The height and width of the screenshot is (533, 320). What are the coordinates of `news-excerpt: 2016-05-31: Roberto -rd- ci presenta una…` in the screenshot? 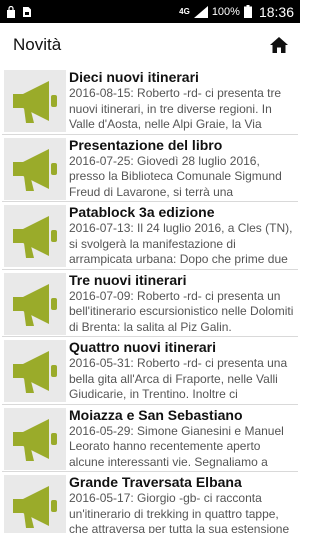 It's located at (178, 378).